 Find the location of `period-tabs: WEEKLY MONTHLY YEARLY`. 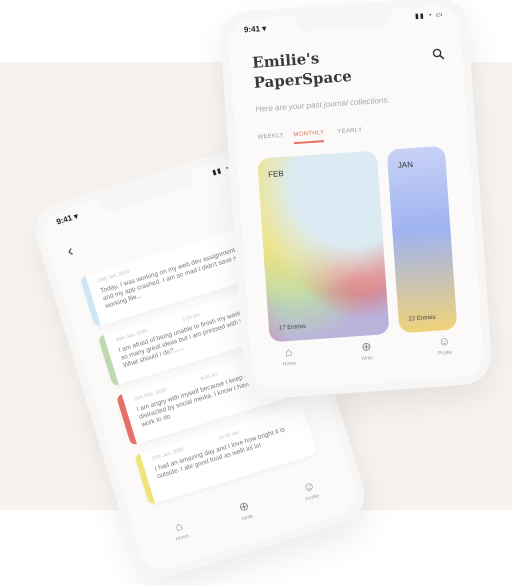

period-tabs: WEEKLY MONTHLY YEARLY is located at coordinates (337, 136).